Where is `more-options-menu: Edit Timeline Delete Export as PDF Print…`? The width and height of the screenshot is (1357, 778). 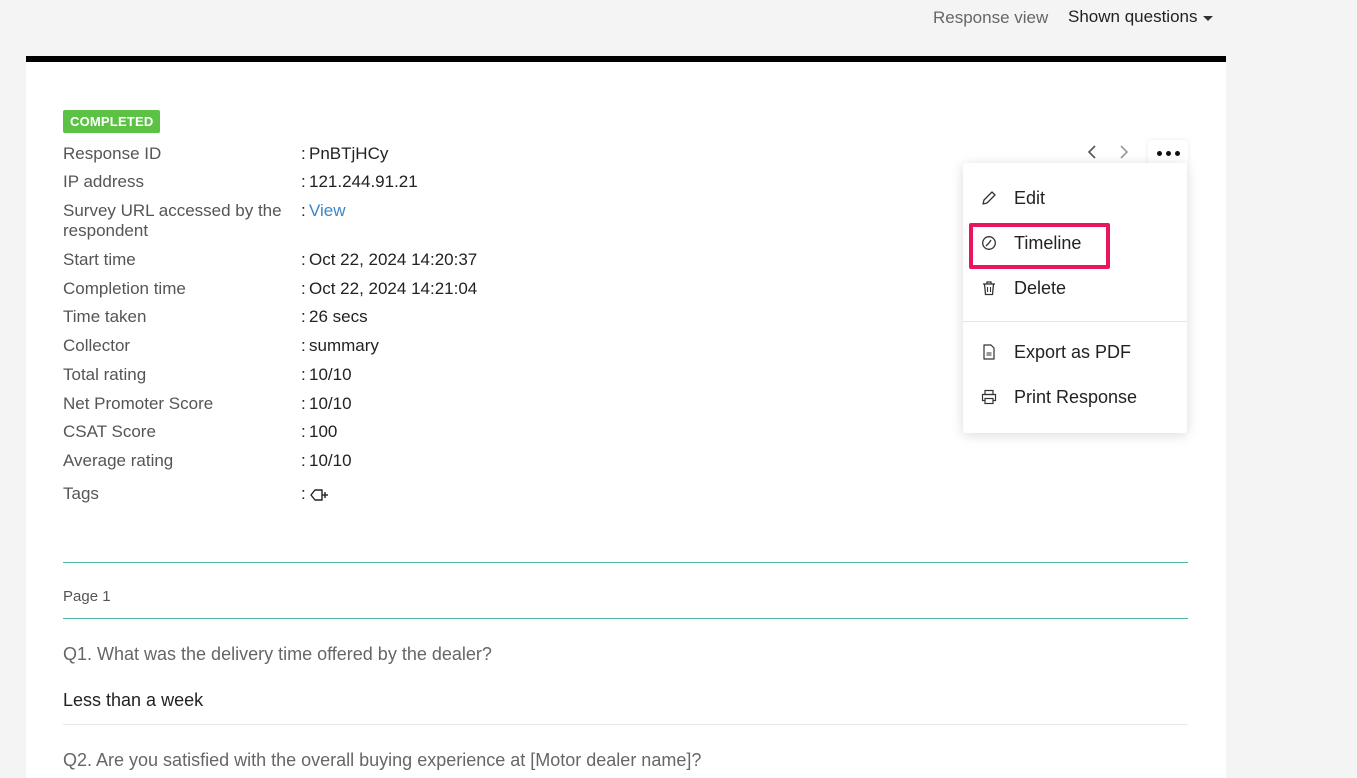 more-options-menu: Edit Timeline Delete Export as PDF Print… is located at coordinates (1075, 298).